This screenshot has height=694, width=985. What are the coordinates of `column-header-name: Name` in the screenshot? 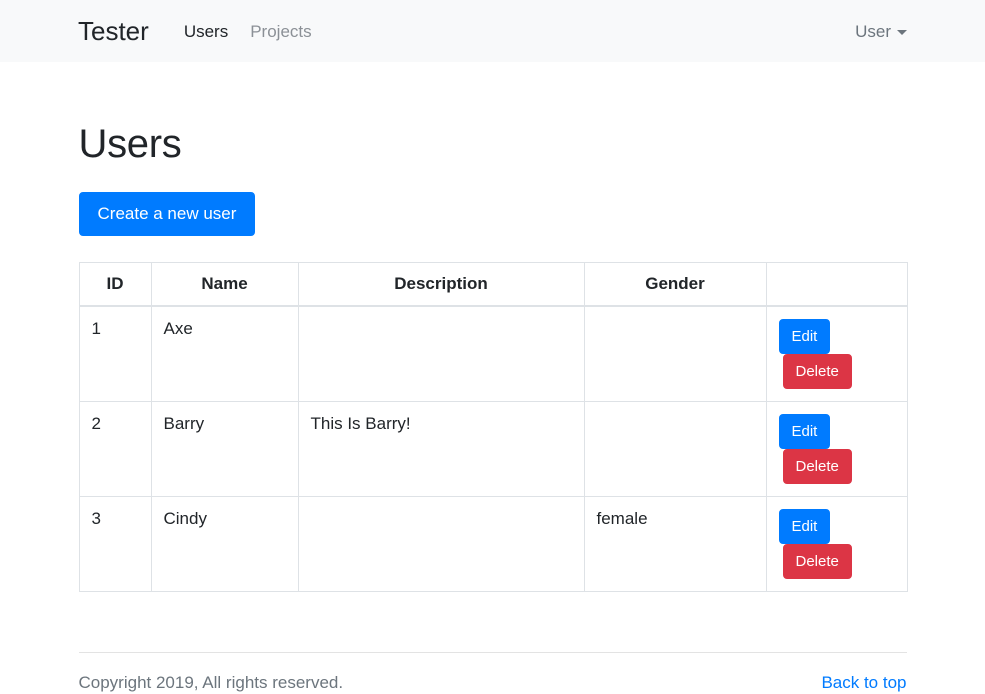 It's located at (224, 285).